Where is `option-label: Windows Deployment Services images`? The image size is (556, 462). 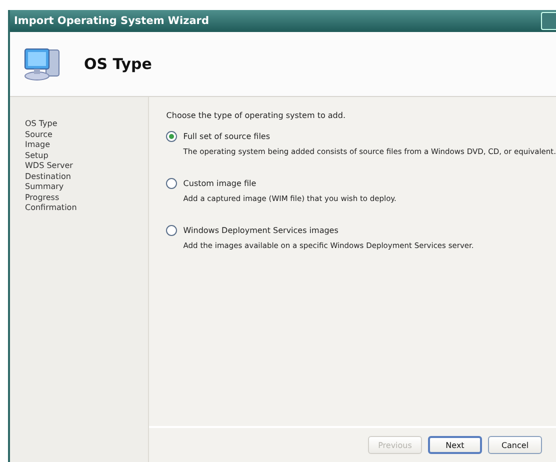
option-label: Windows Deployment Services images is located at coordinates (260, 230).